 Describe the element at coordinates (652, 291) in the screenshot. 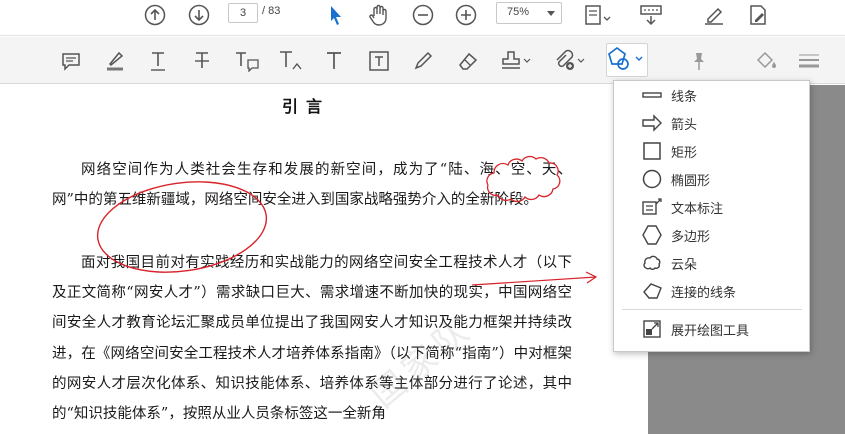

I see `connected-lines-icon` at that location.